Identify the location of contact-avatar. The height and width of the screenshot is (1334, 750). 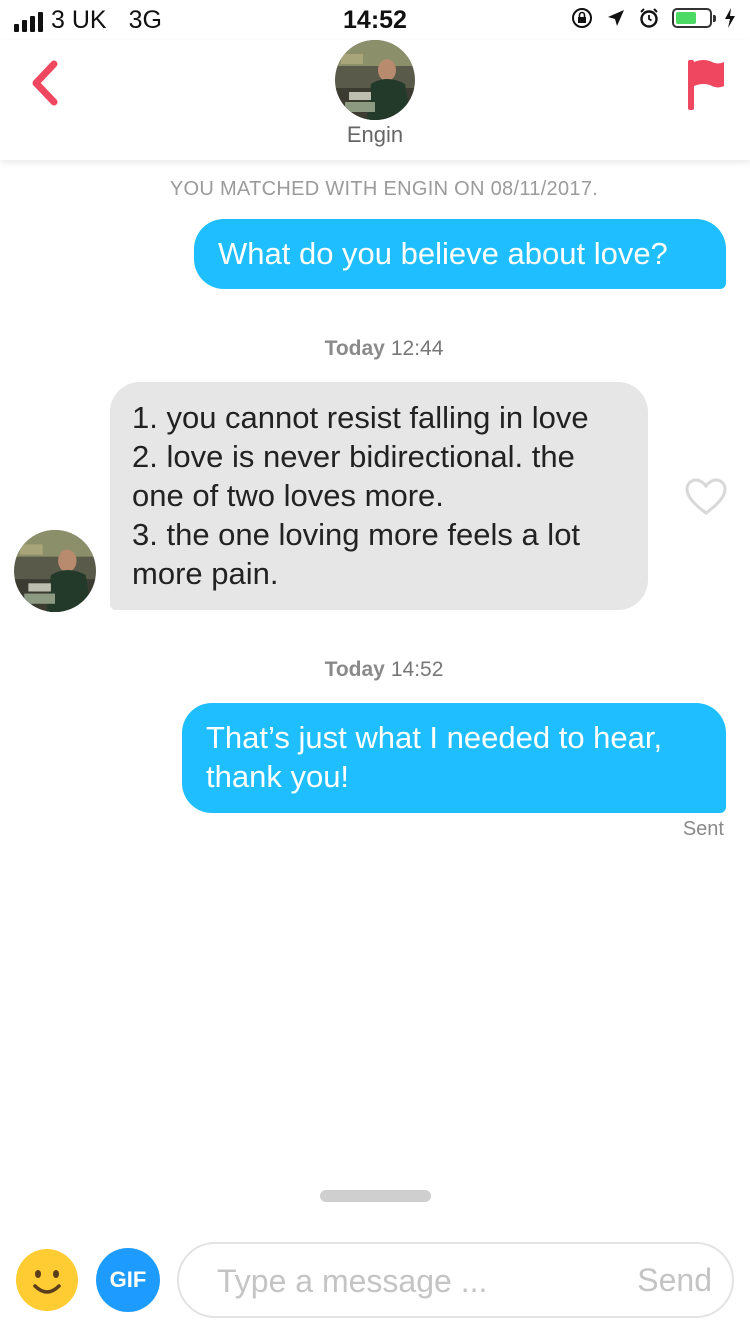
(375, 80).